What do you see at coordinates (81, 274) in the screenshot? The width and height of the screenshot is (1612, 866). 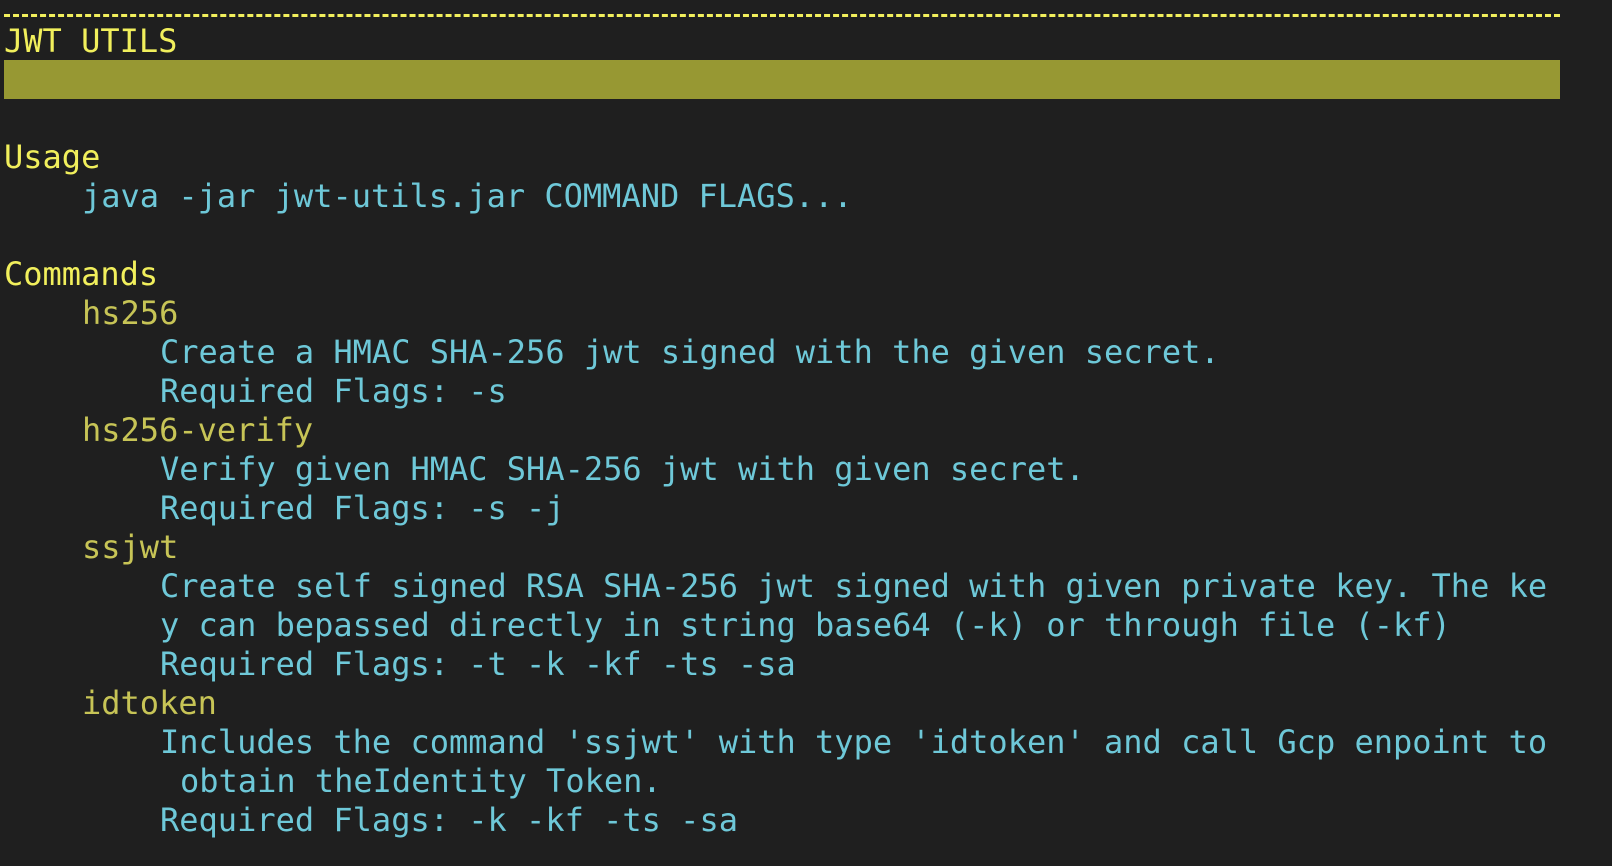 I see `commands-heading: Commands` at bounding box center [81, 274].